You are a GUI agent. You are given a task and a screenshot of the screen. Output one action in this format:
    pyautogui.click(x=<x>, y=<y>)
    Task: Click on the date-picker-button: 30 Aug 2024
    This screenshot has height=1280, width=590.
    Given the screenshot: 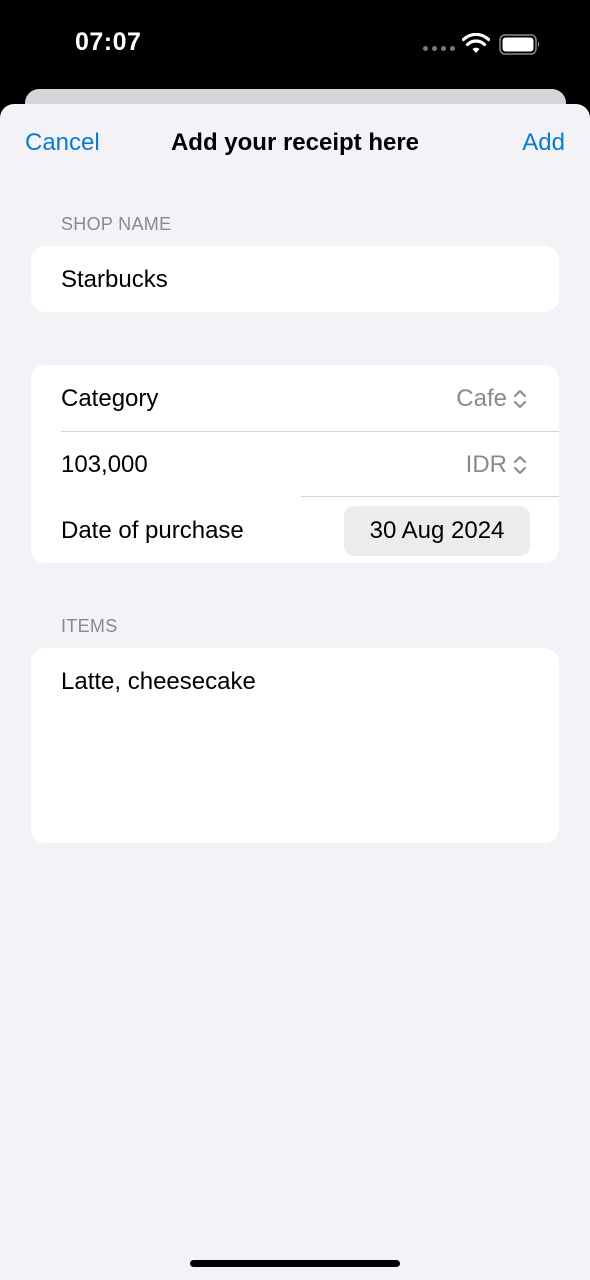 What is the action you would take?
    pyautogui.click(x=437, y=531)
    